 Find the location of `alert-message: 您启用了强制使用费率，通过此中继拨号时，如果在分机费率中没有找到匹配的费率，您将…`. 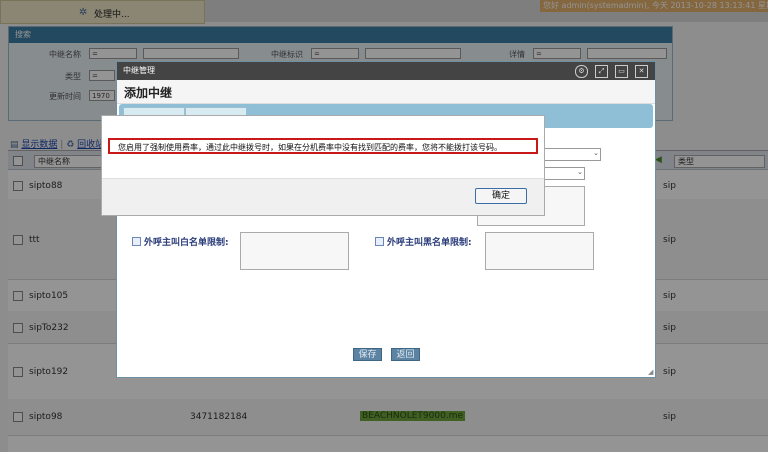

alert-message: 您启用了强制使用费率，通过此中继拨号时，如果在分机费率中没有找到匹配的费率，您将… is located at coordinates (310, 147).